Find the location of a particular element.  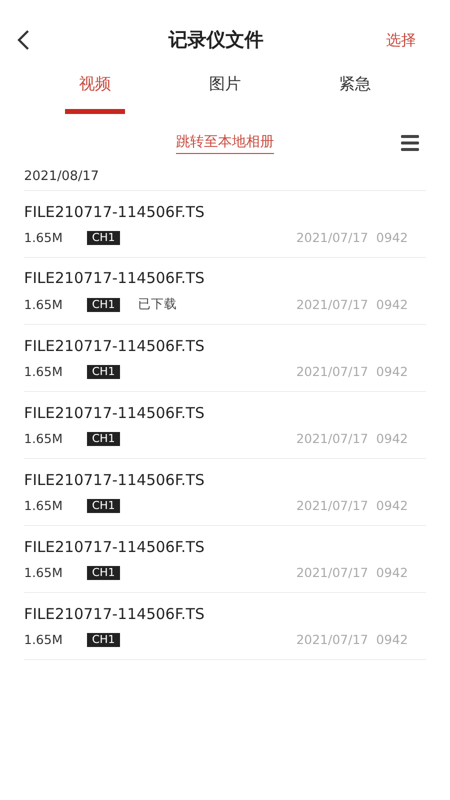

back-icon is located at coordinates (23, 40).